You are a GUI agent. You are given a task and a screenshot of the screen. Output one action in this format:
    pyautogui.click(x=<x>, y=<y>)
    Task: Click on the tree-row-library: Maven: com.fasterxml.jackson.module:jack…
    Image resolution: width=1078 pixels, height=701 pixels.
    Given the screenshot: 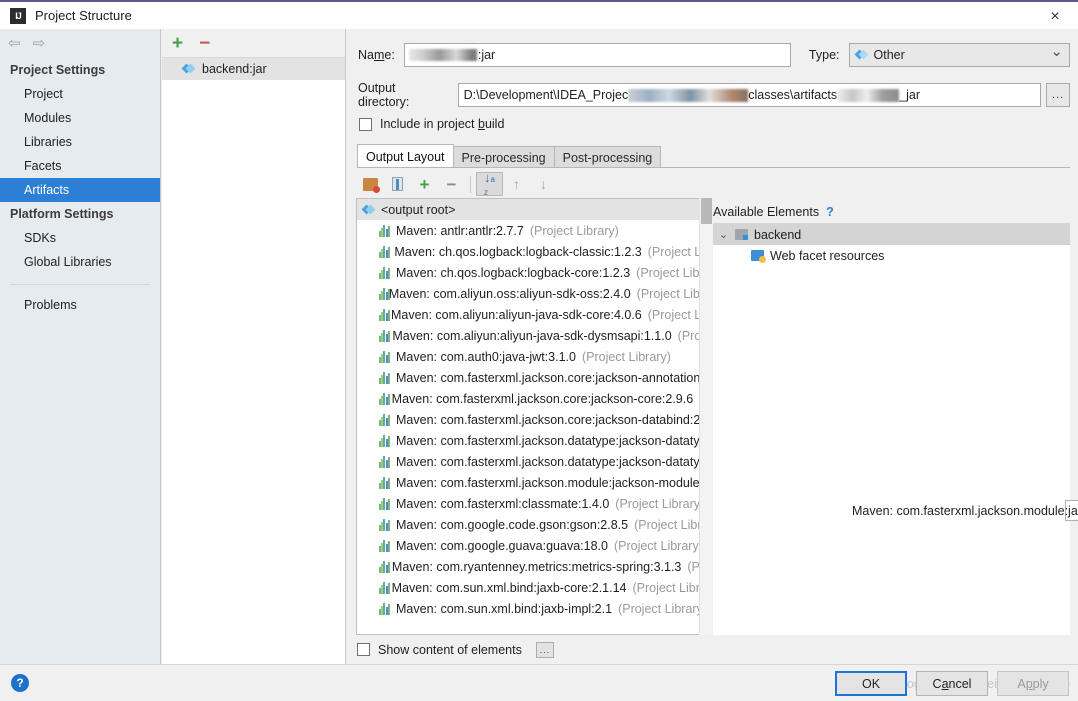 What is the action you would take?
    pyautogui.click(x=534, y=482)
    